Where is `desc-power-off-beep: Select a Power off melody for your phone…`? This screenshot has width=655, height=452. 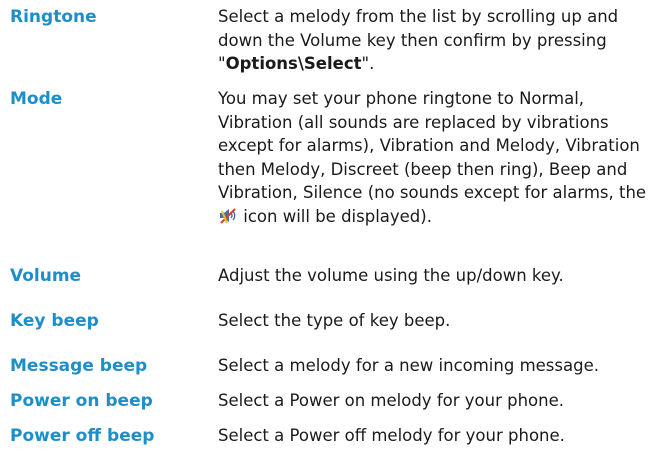
desc-power-off-beep: Select a Power off melody for your phone… is located at coordinates (391, 435).